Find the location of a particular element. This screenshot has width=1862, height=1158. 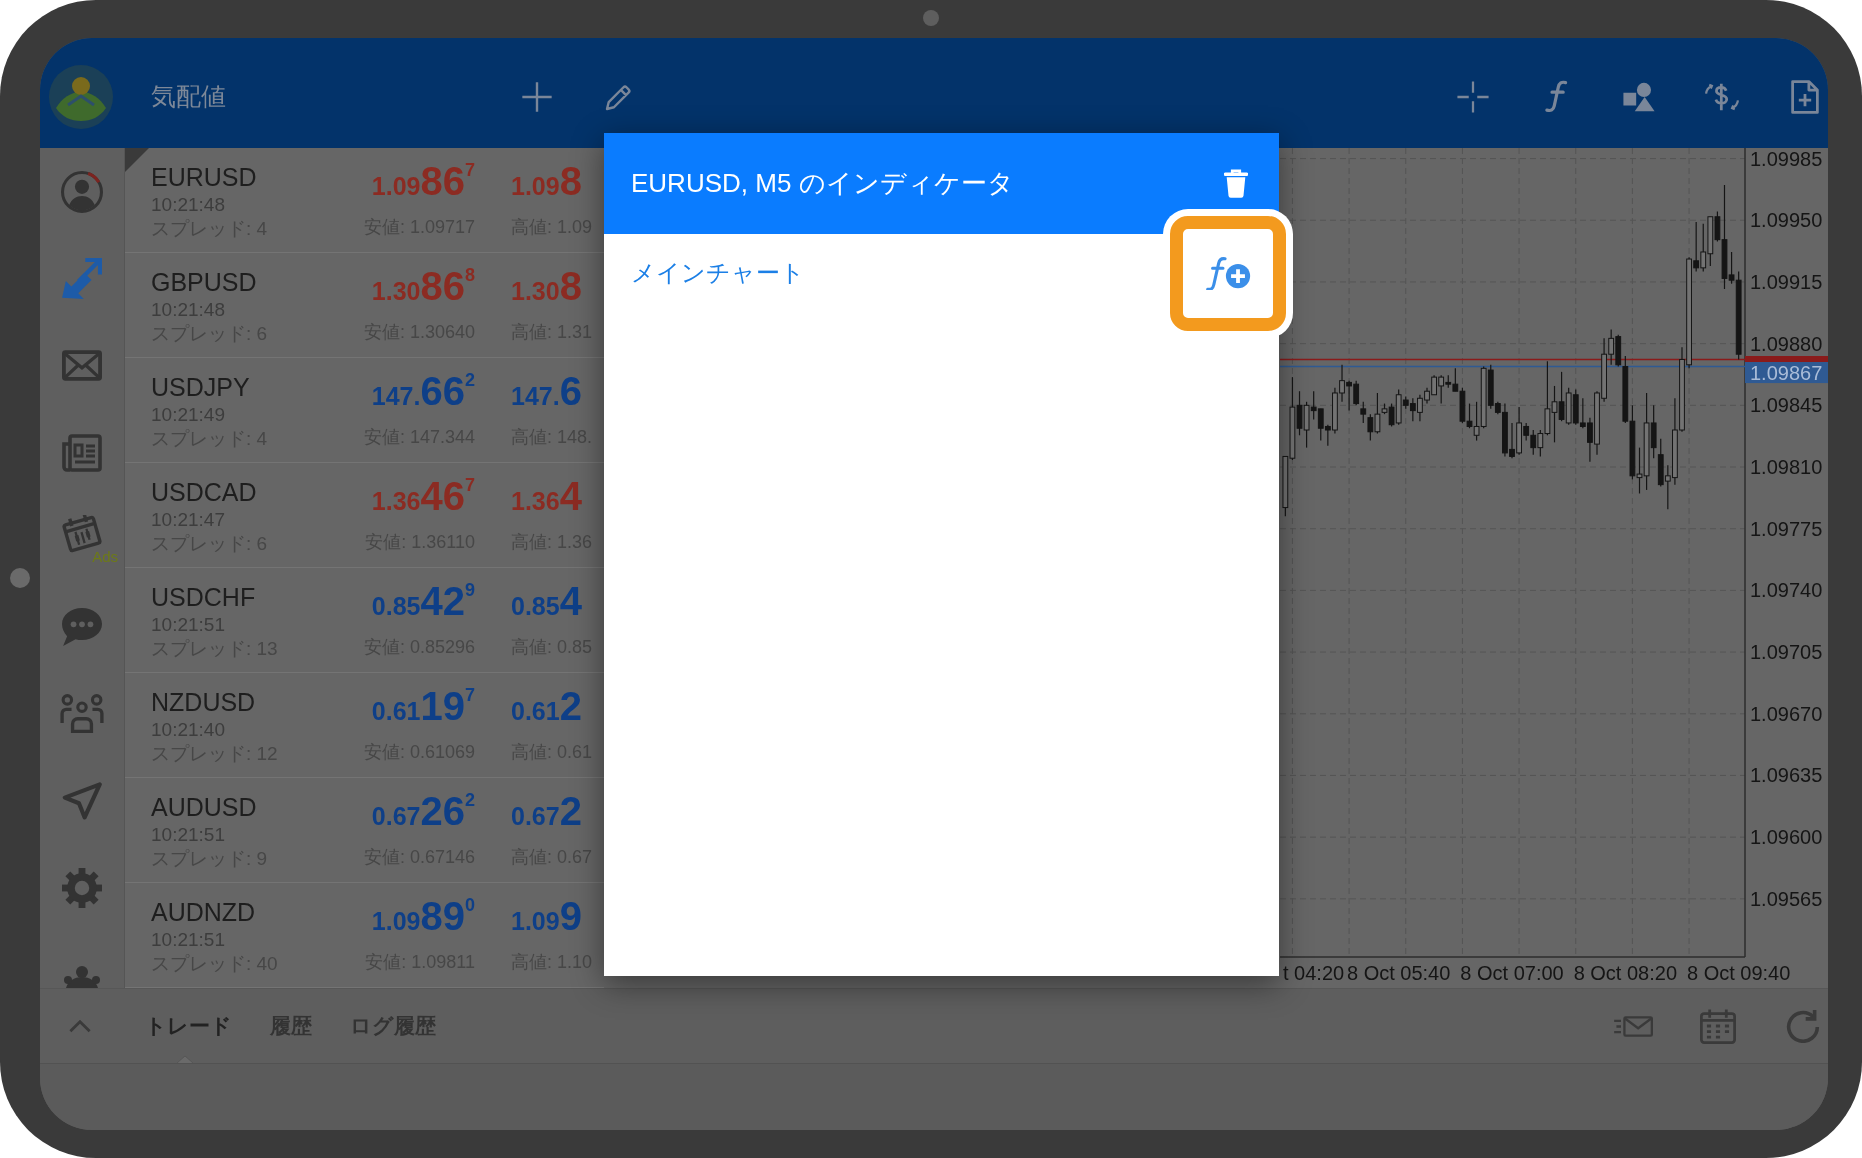

time-label: 8 Oct 07:00 is located at coordinates (1512, 973).